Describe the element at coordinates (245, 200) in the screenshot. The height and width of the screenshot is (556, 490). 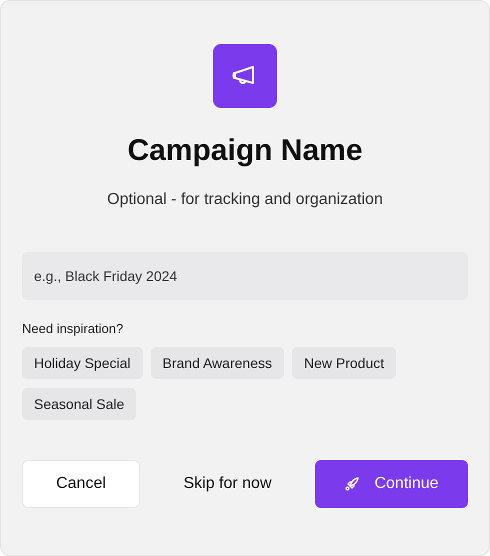
I see `dialog-subtitle: Optional - for tracking and organization` at that location.